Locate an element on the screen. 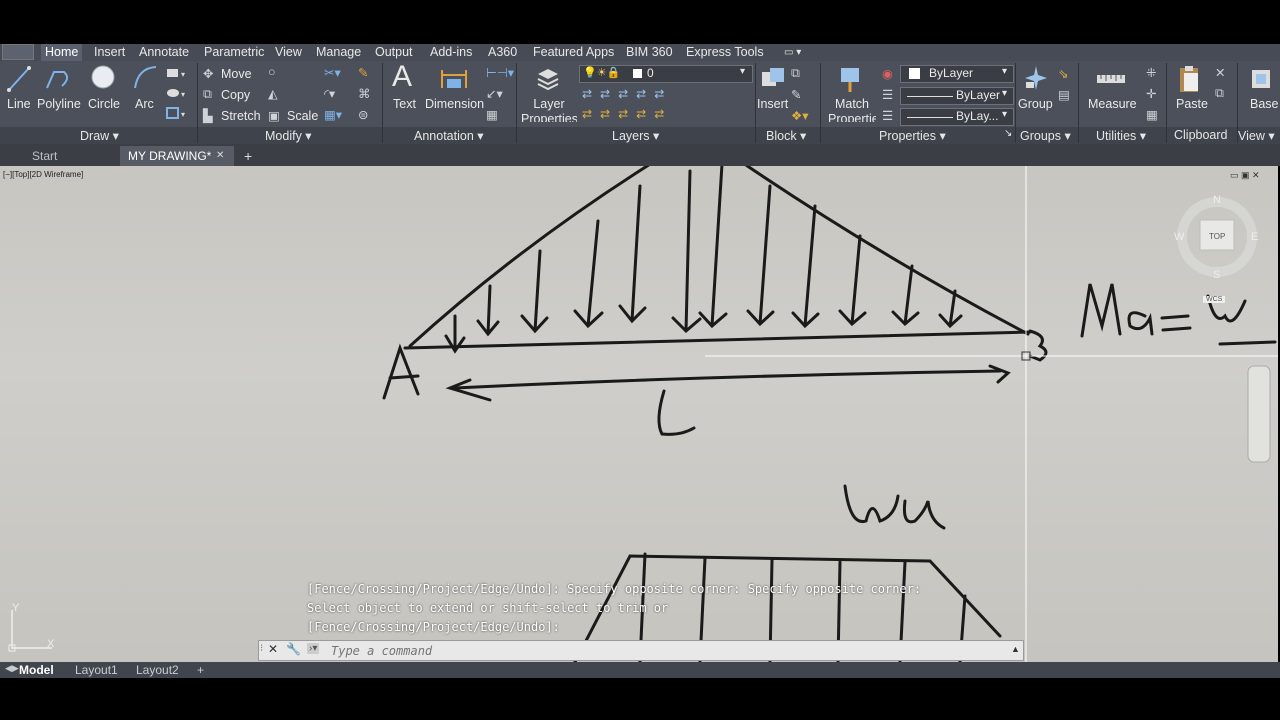 This screenshot has width=1280, height=720. panel-title-utilities: Utilities ▾ is located at coordinates (1121, 135).